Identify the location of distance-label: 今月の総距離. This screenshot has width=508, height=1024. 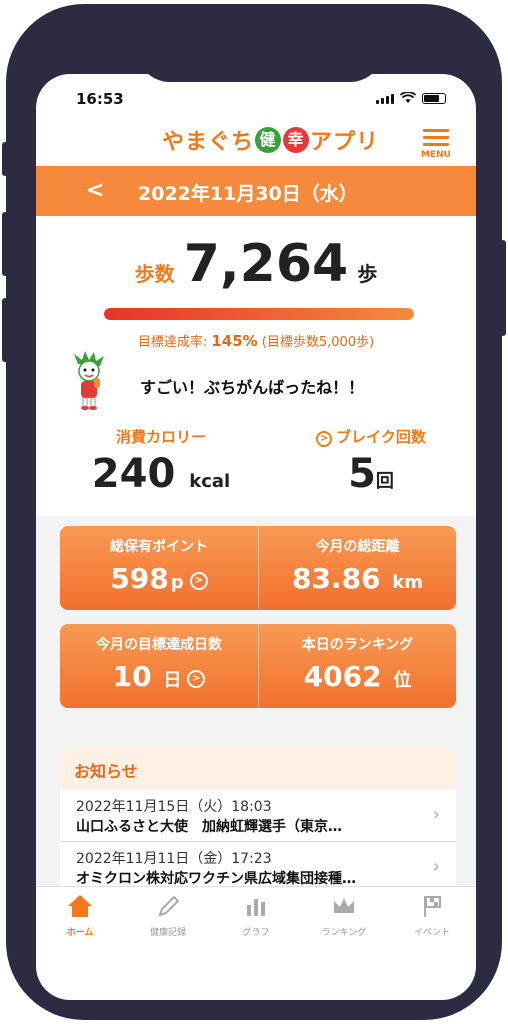
(357, 547).